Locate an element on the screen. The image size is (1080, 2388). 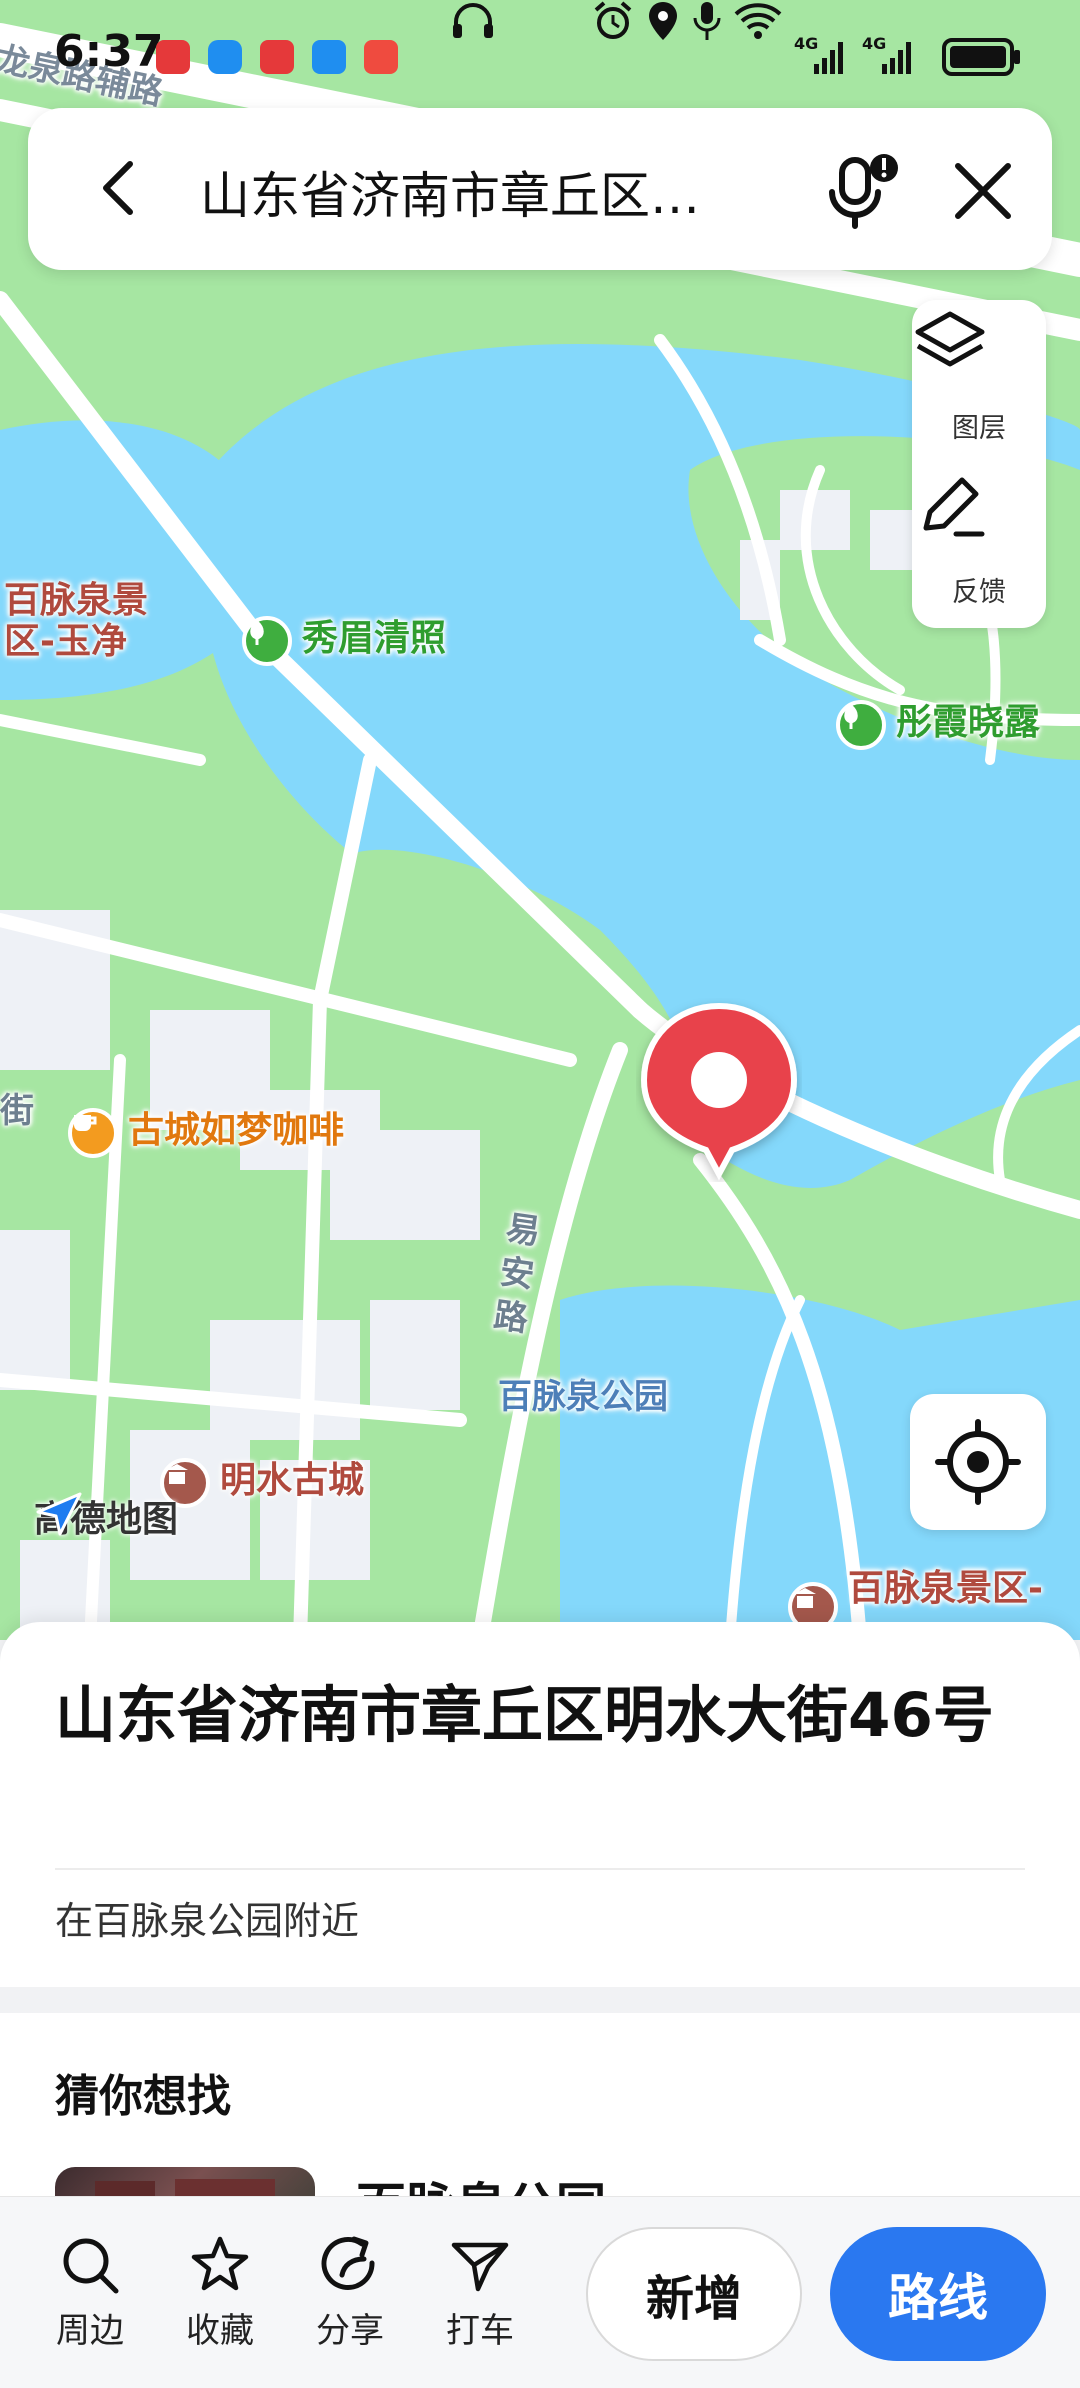
feedback-button: 反馈 is located at coordinates (979, 545).